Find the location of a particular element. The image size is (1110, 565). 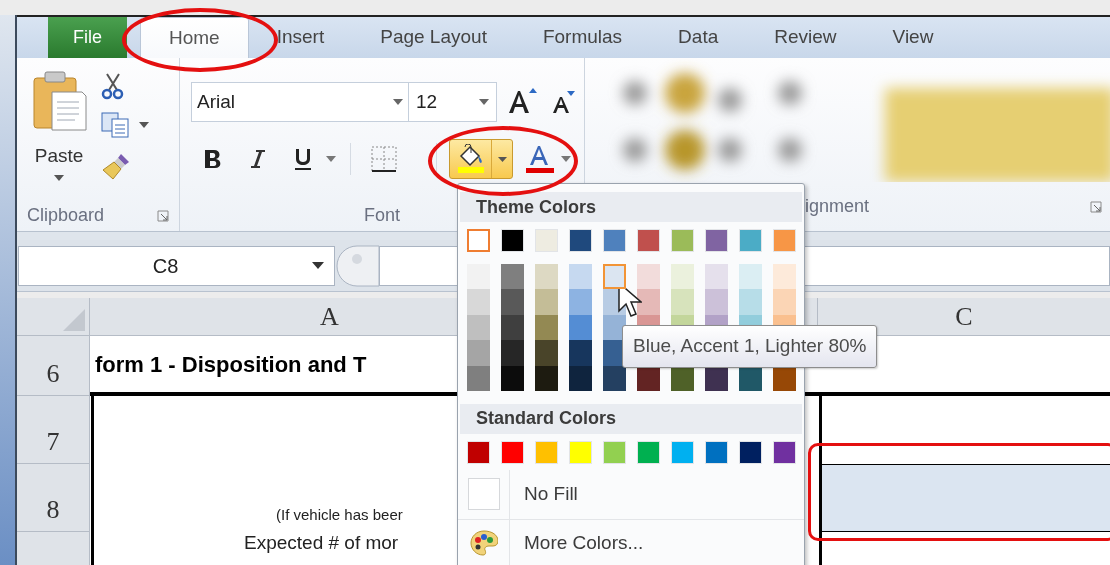

group-label: Clipboard is located at coordinates (66, 215).